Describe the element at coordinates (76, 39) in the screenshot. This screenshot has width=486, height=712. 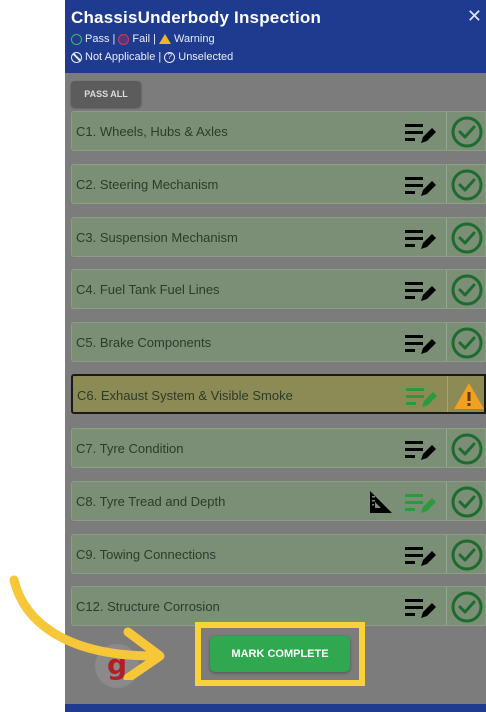
I see `pass-icon` at that location.